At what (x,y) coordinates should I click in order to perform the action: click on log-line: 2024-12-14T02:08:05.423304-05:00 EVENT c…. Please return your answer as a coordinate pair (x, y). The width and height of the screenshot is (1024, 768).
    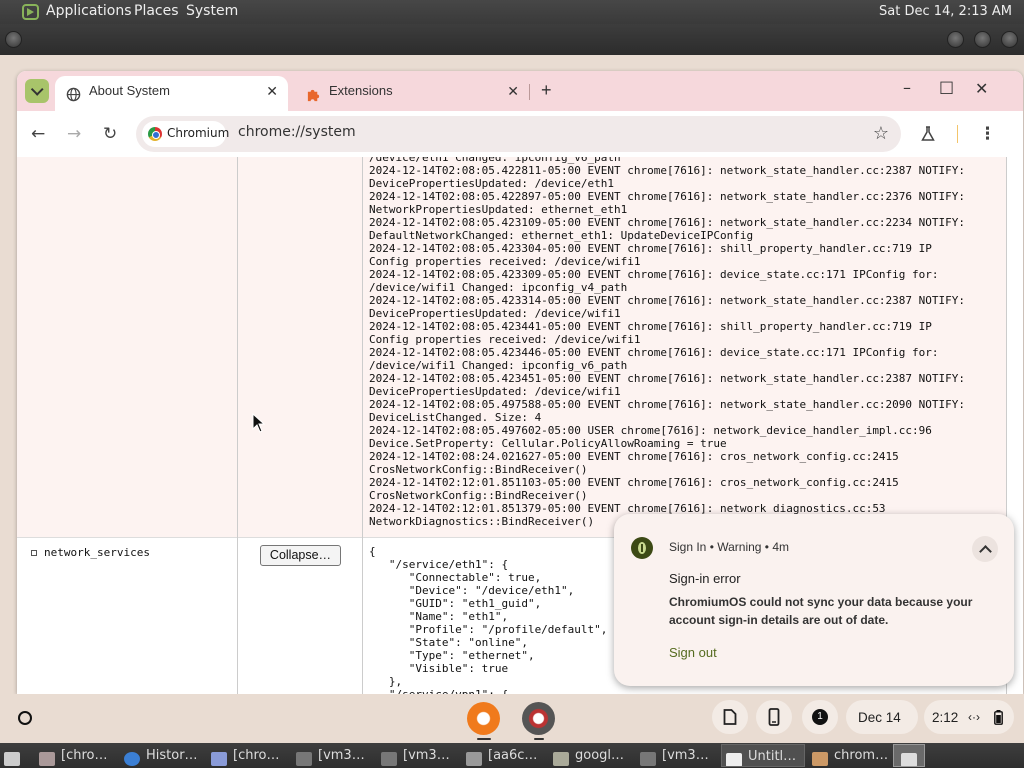
    Looking at the image, I should click on (650, 248).